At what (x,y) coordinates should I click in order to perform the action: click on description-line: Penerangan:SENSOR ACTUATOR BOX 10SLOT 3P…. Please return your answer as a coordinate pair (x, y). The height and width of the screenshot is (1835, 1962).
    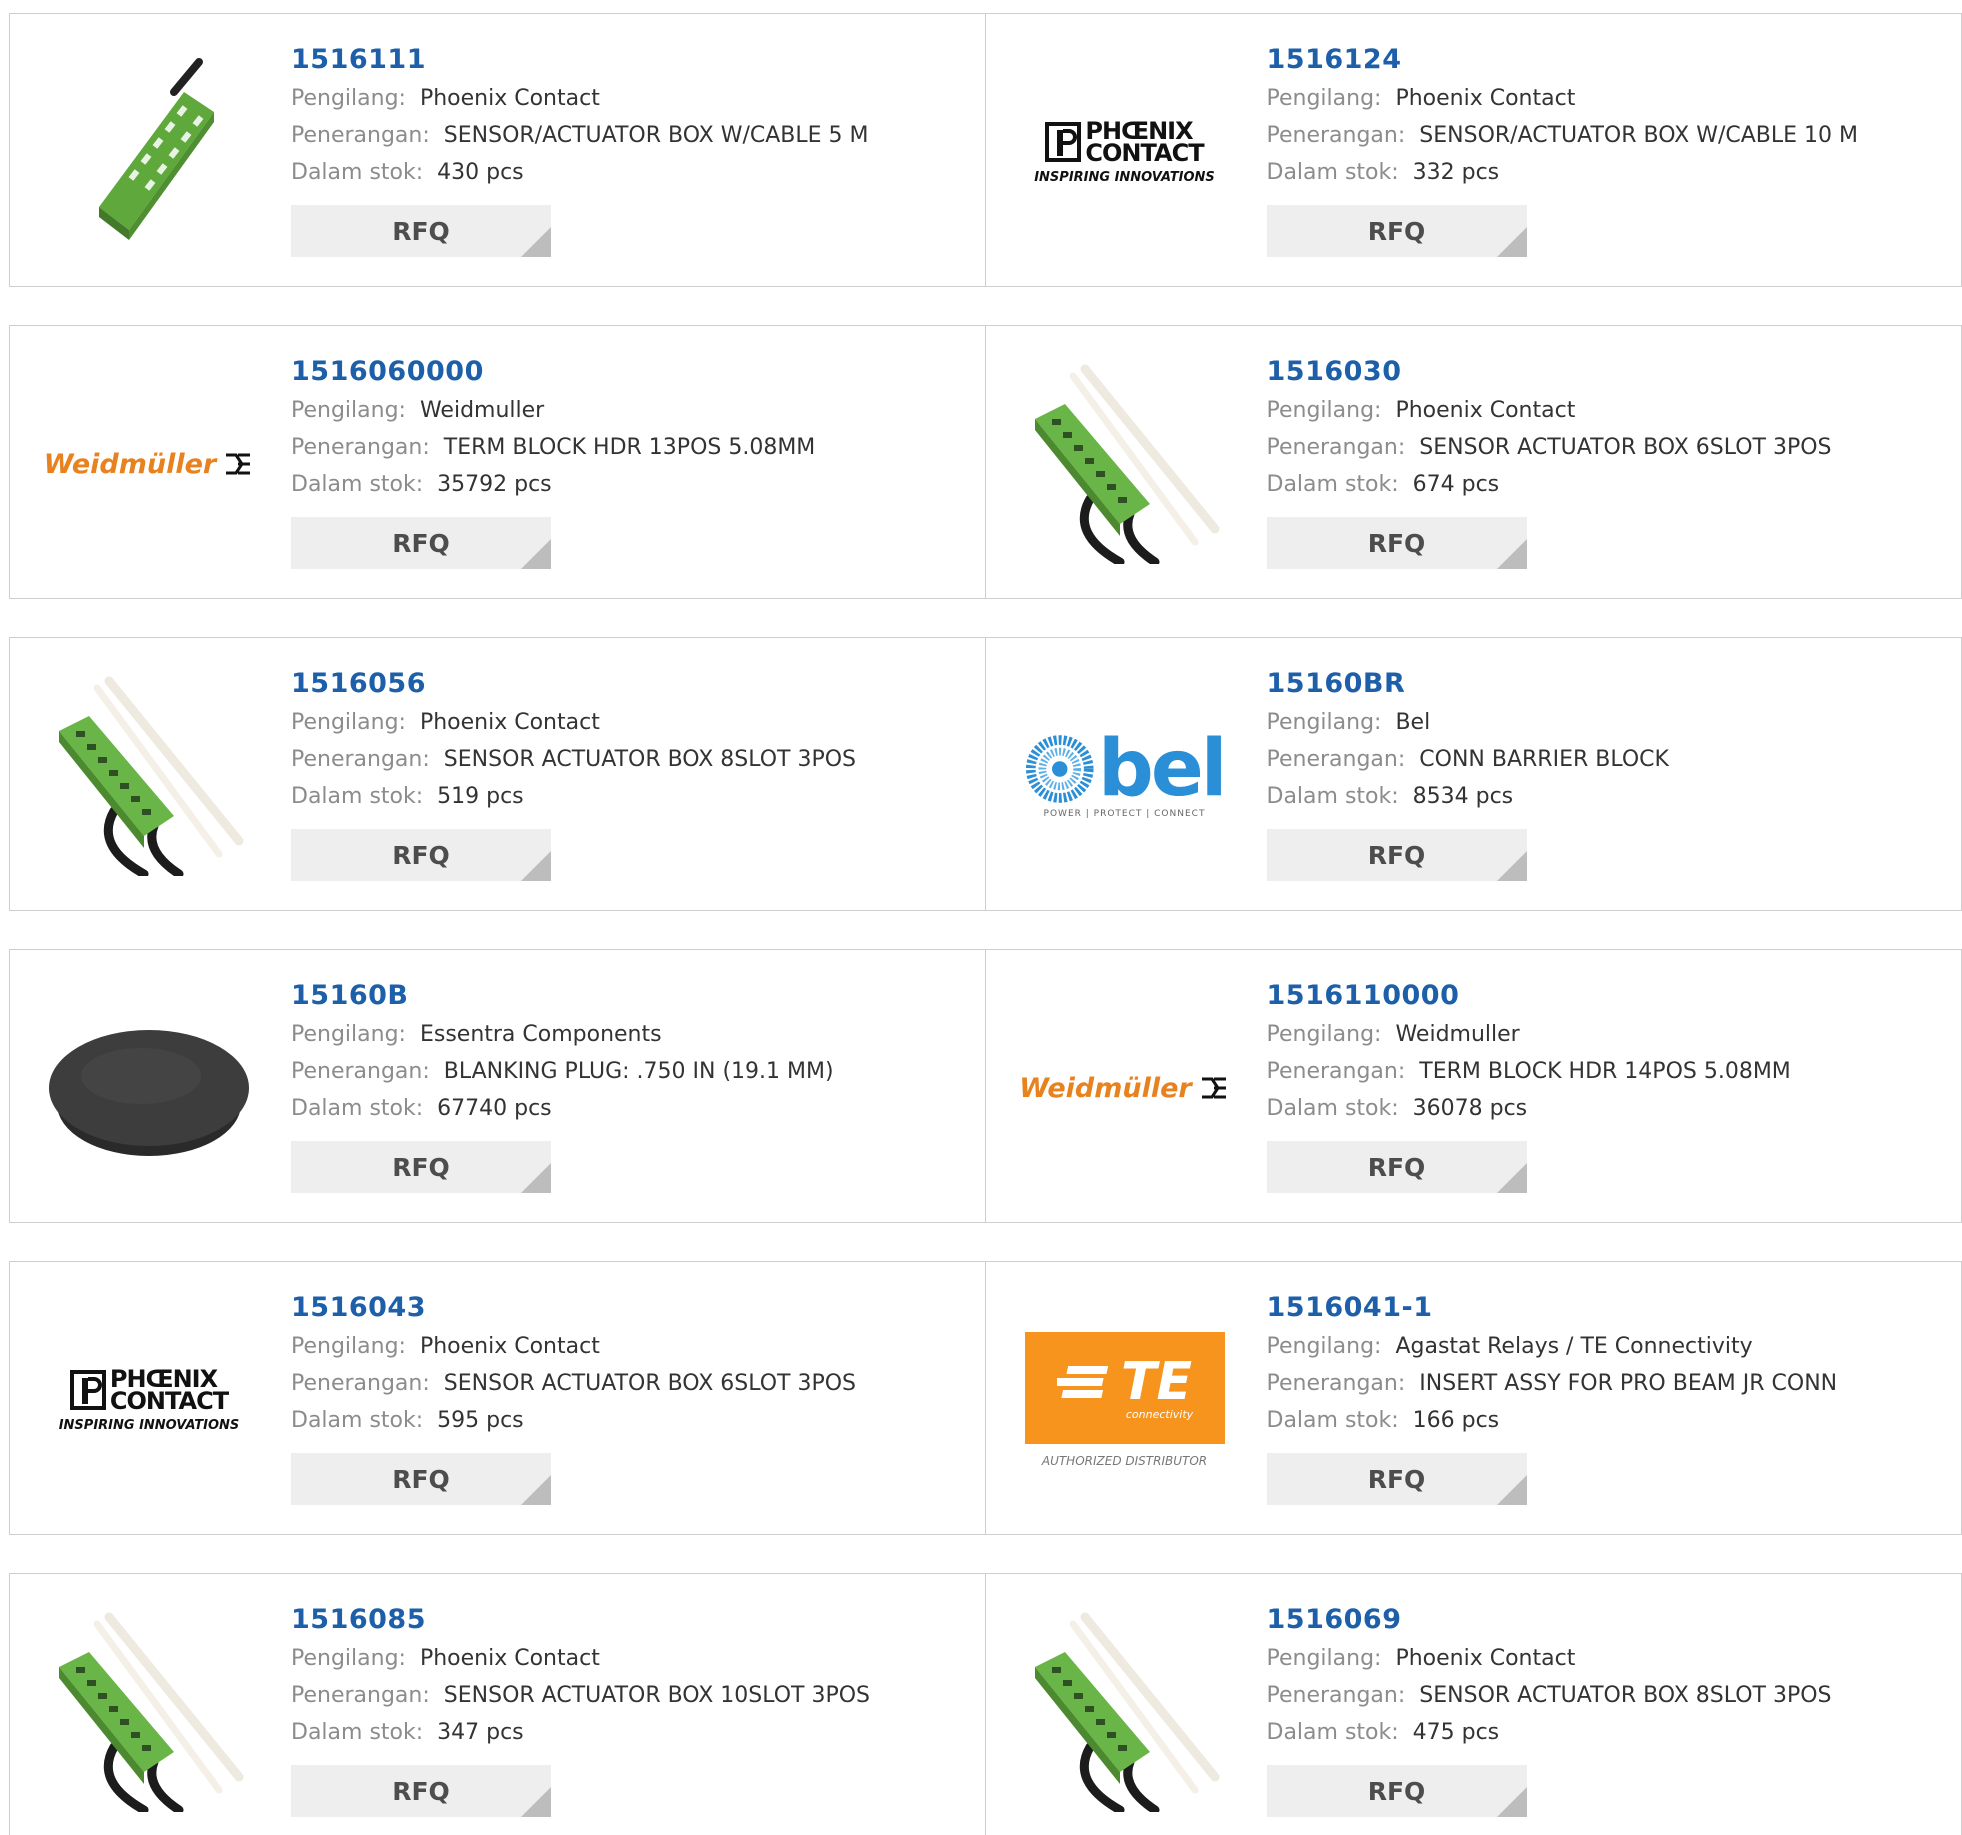
    Looking at the image, I should click on (580, 1695).